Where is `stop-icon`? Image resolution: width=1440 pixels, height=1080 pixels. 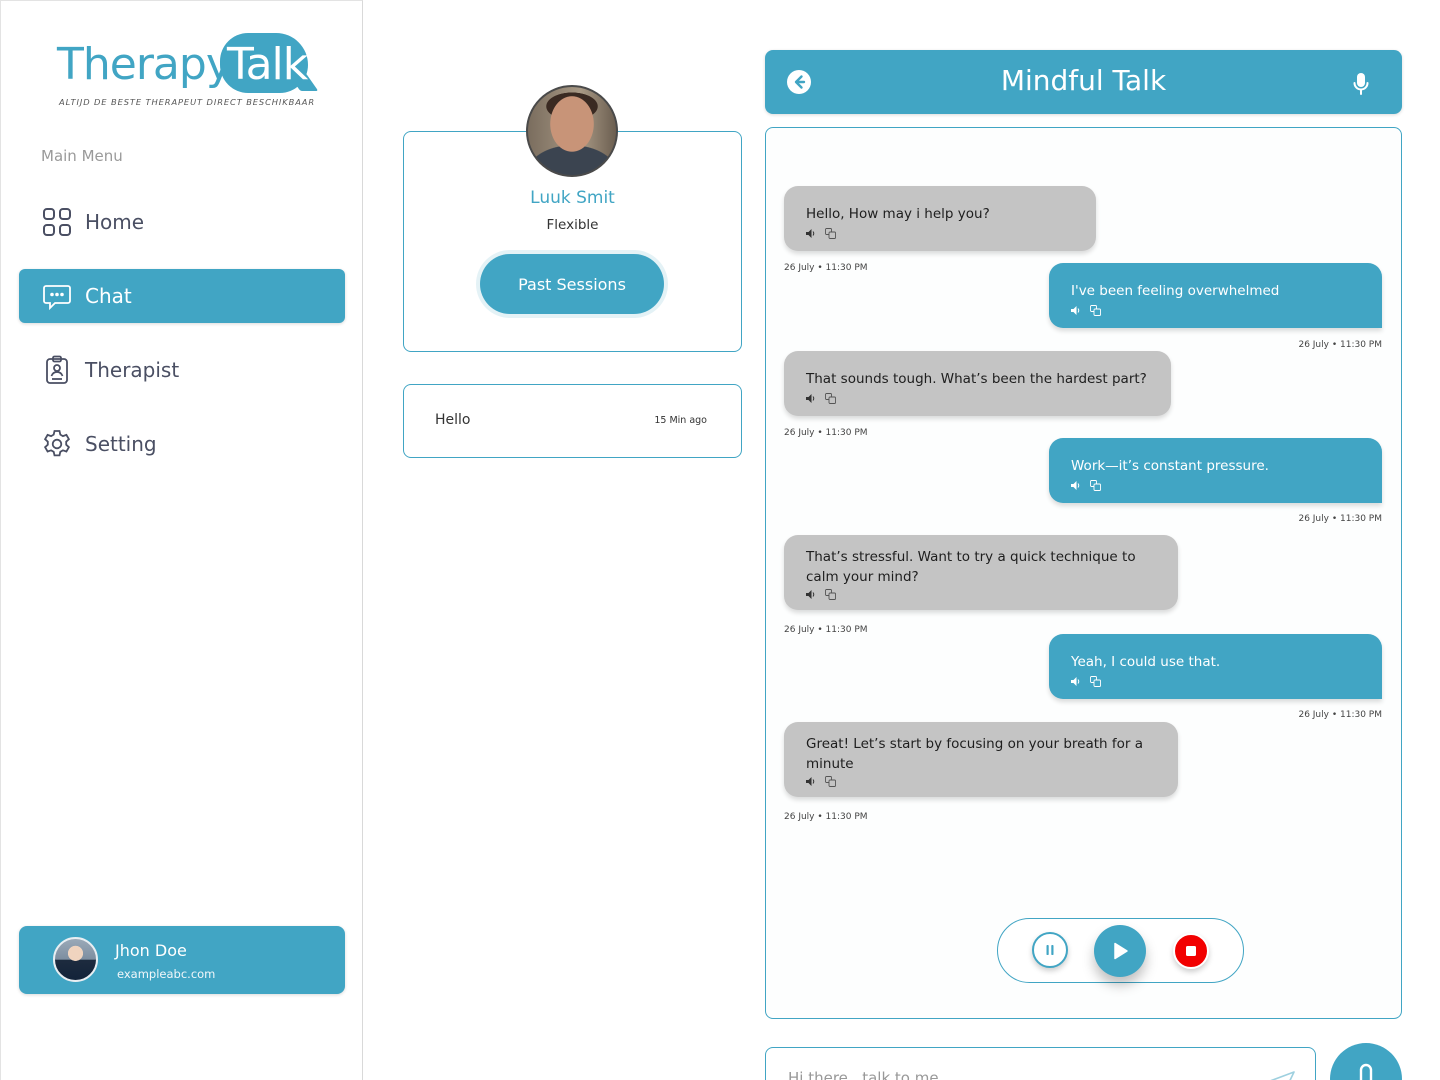 stop-icon is located at coordinates (1191, 951).